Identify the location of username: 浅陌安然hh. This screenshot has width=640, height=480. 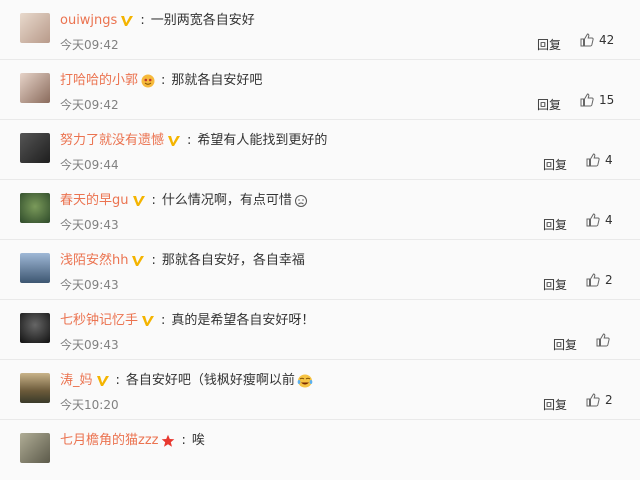
(94, 261).